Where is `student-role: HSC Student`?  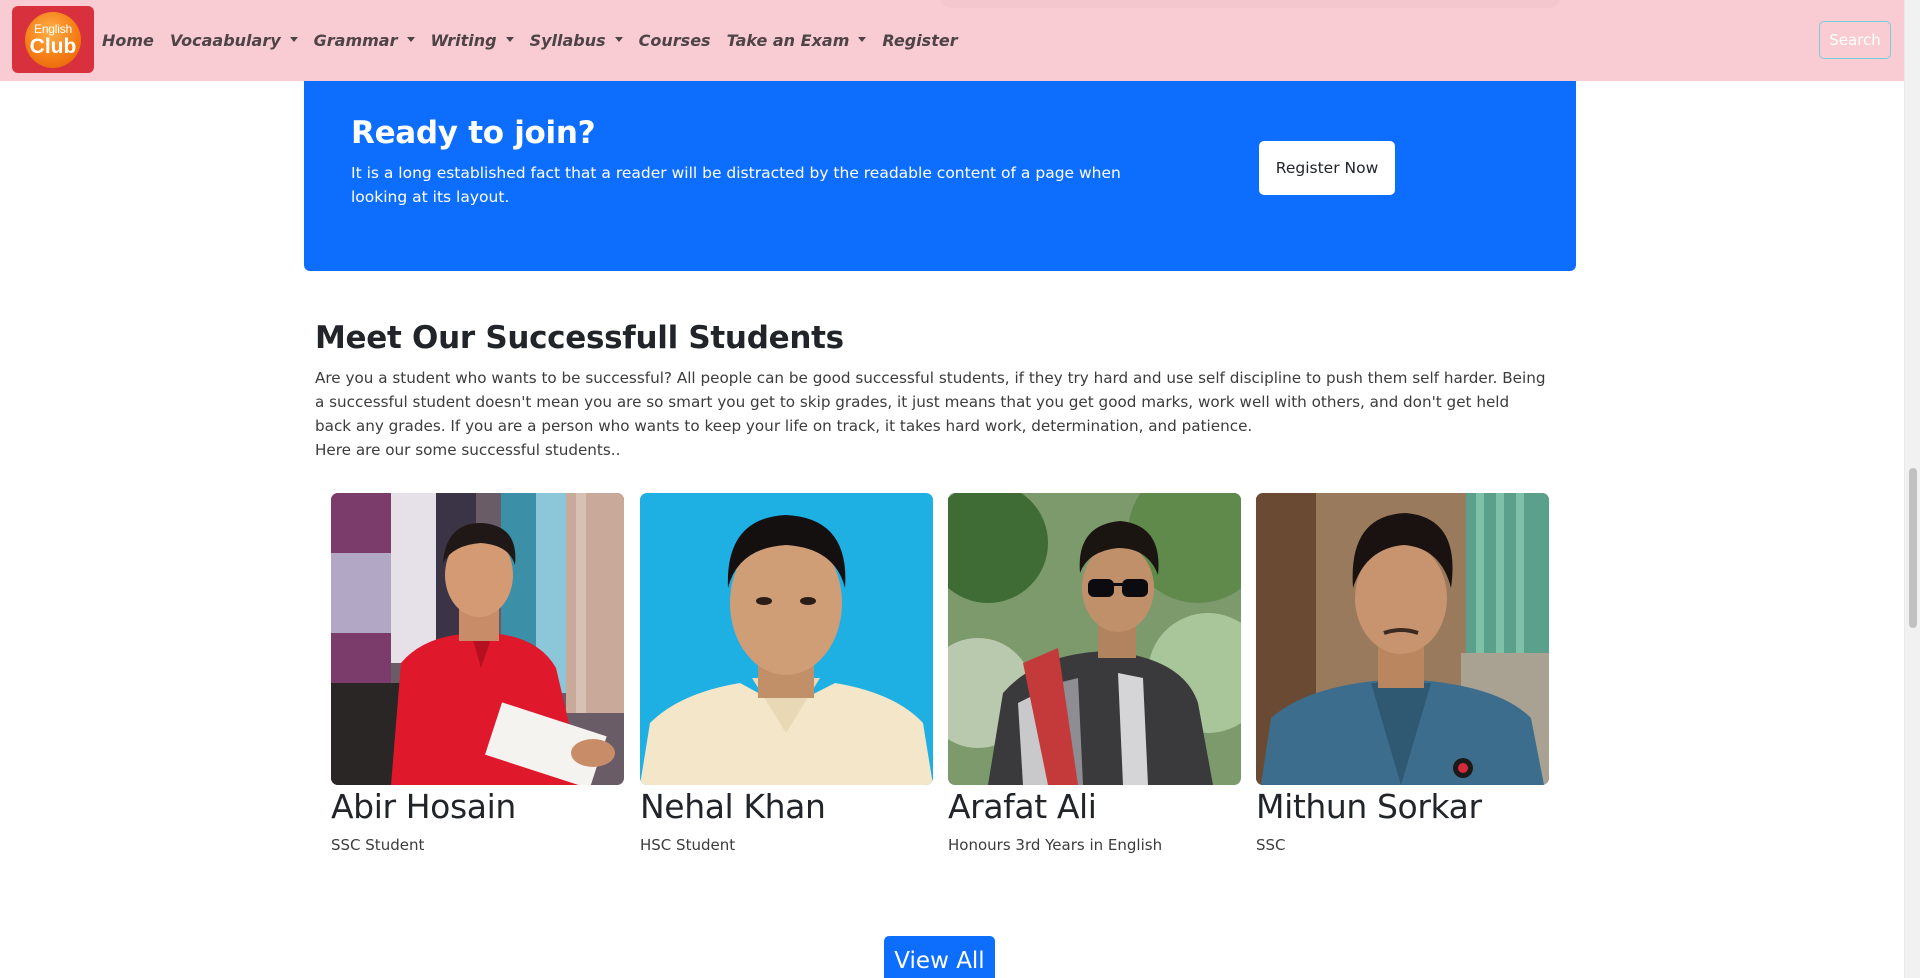
student-role: HSC Student is located at coordinates (688, 845).